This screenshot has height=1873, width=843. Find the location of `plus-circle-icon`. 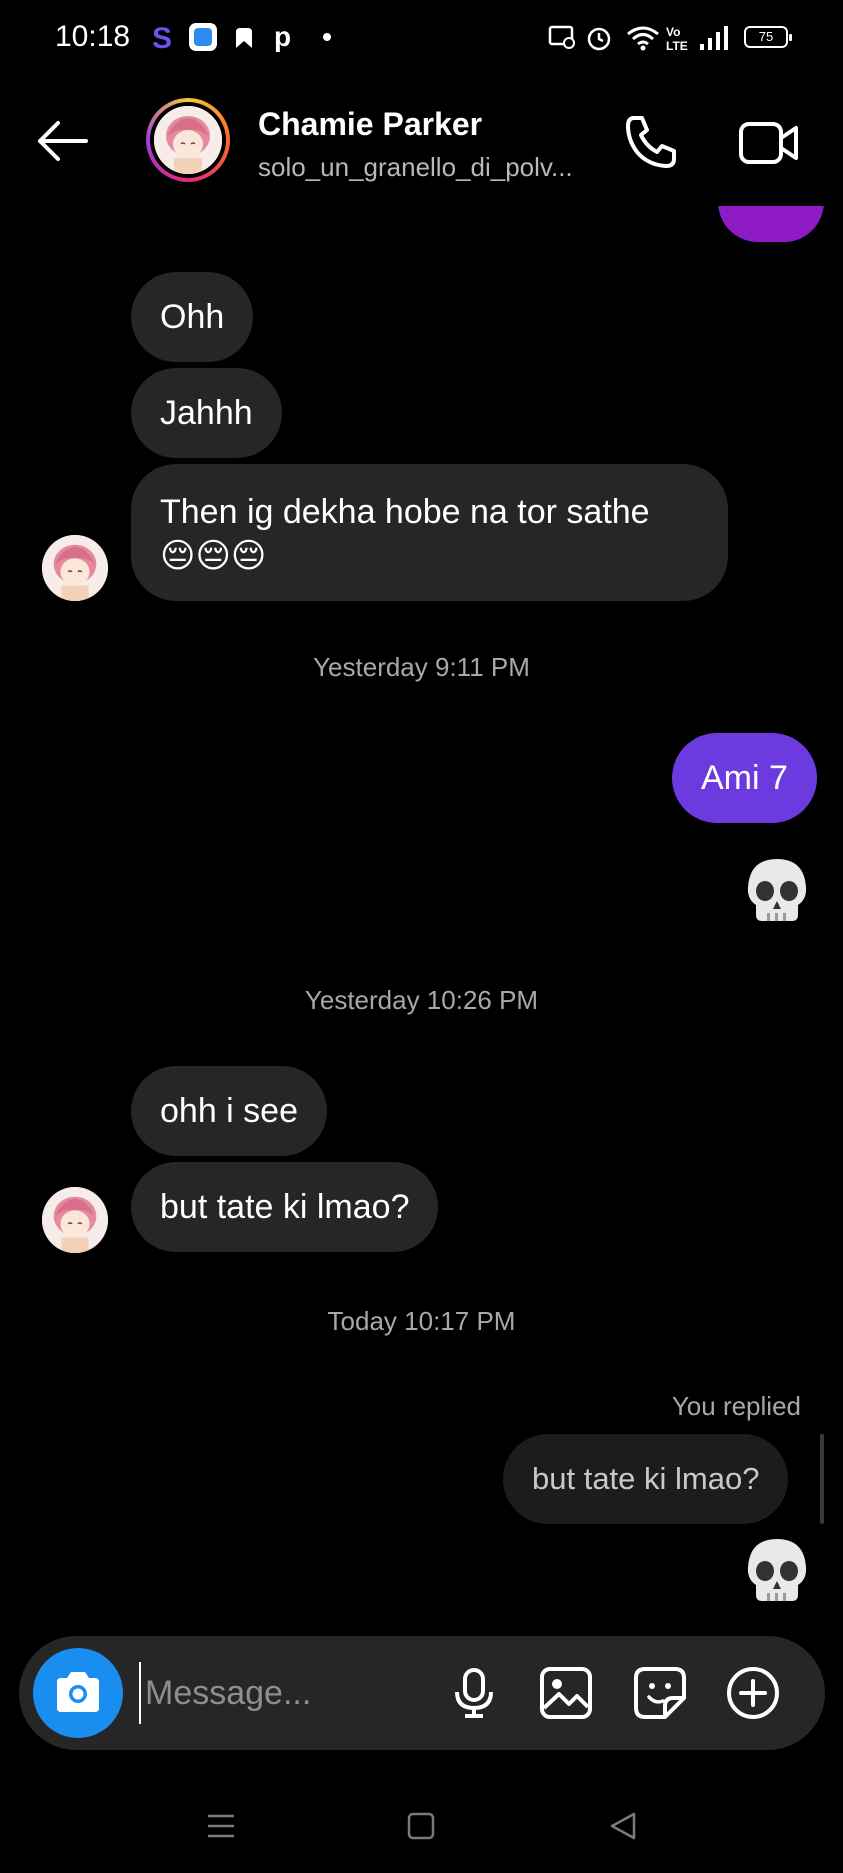

plus-circle-icon is located at coordinates (753, 1693).